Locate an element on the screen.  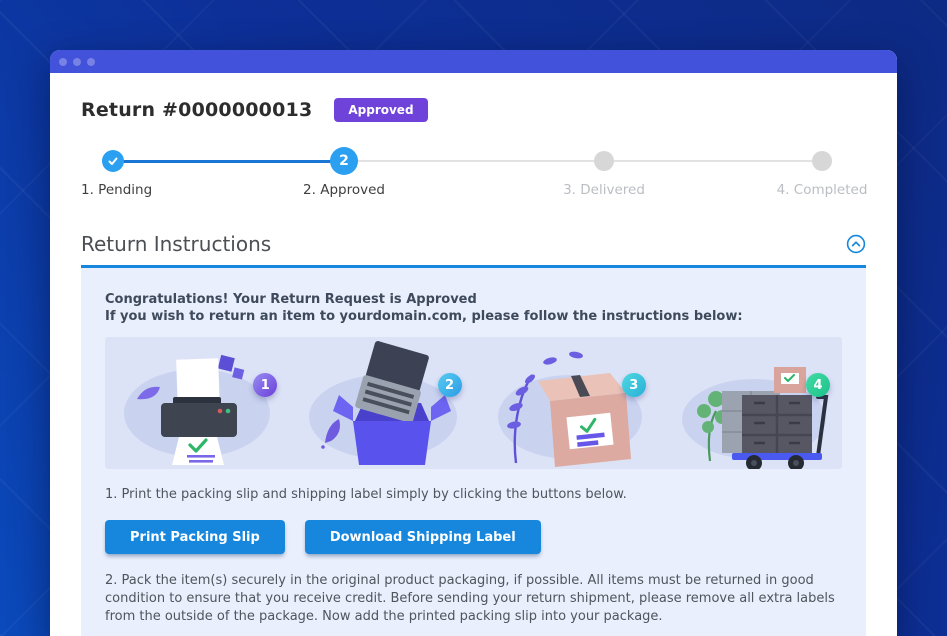
step-number: 2 is located at coordinates (344, 161).